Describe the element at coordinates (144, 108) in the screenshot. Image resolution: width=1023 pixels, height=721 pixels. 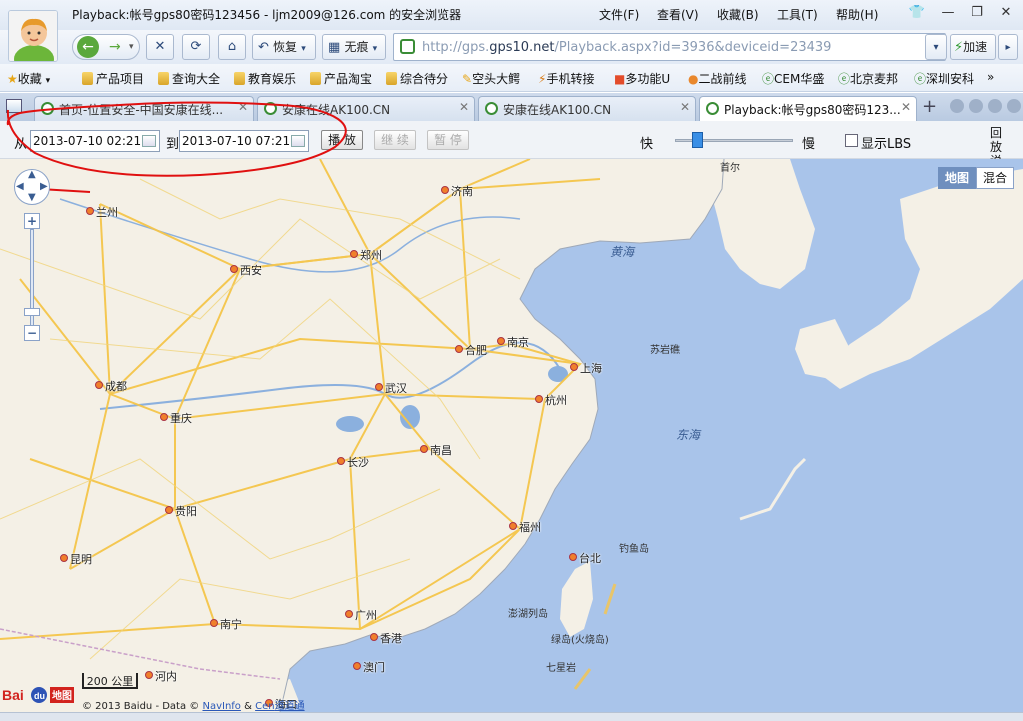
I see `tab: 首页-位置安全-中国安康在线... ✕` at that location.